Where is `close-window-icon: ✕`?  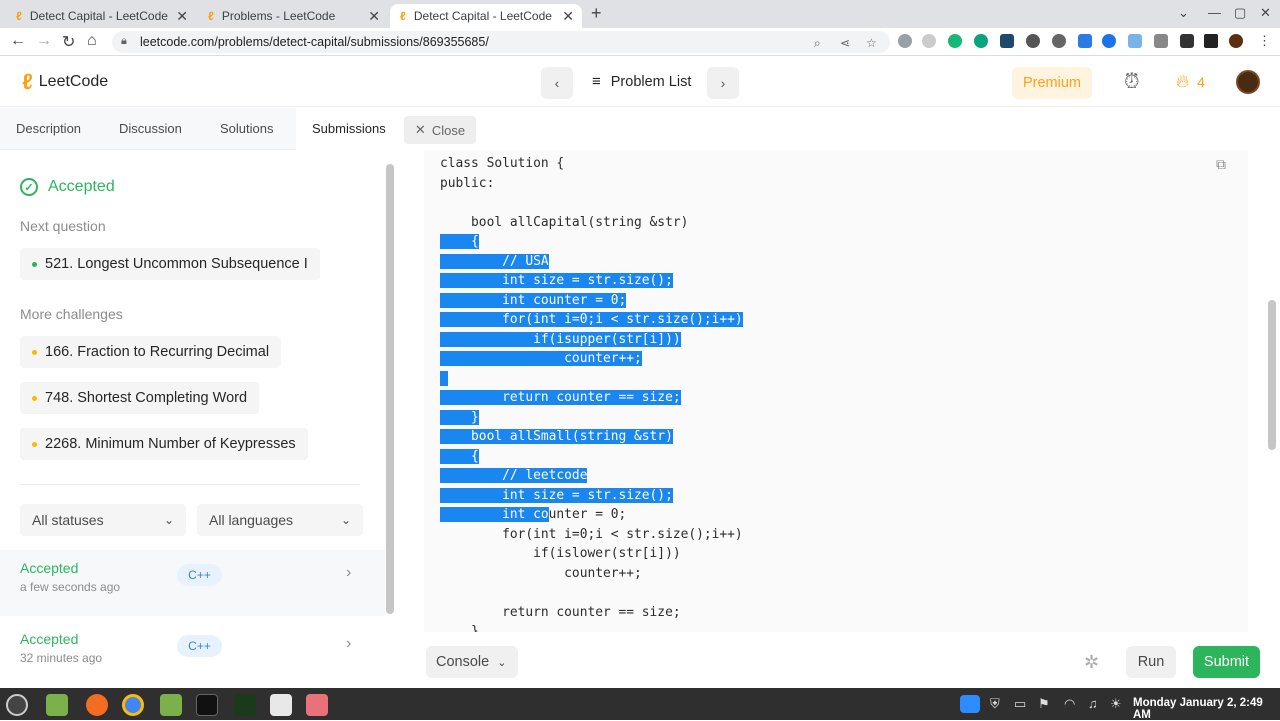 close-window-icon: ✕ is located at coordinates (1265, 13).